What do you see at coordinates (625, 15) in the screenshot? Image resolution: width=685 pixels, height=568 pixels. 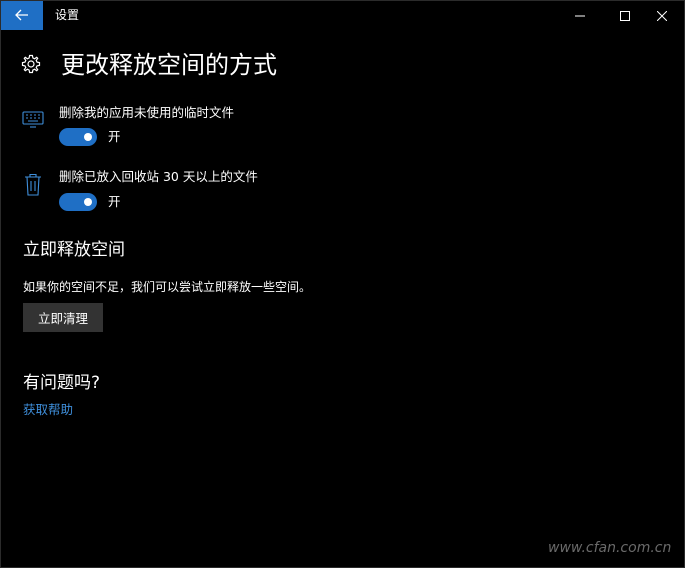 I see `maximize-icon` at bounding box center [625, 15].